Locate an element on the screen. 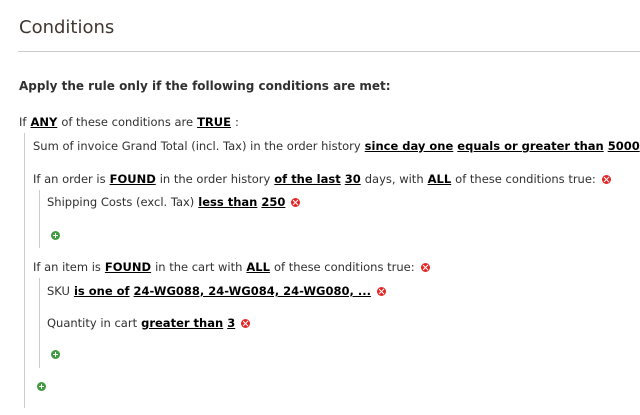 This screenshot has width=640, height=415. operator-select: is one of is located at coordinates (102, 291).